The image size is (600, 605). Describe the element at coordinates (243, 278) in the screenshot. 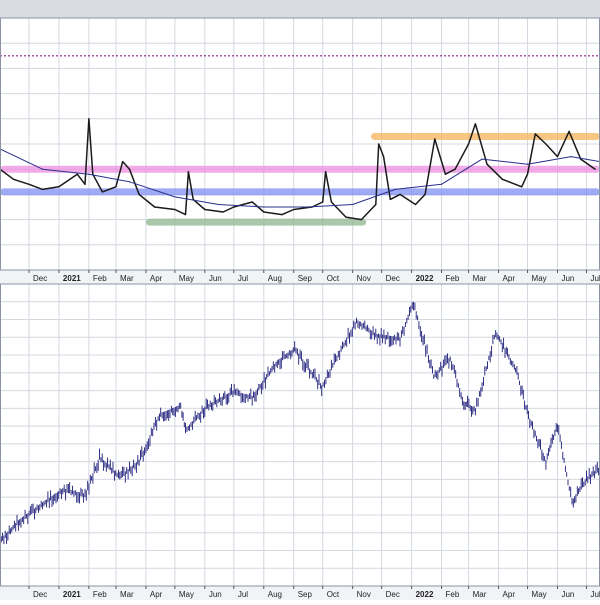

I see `indicator-tick-label-7: Jul` at that location.